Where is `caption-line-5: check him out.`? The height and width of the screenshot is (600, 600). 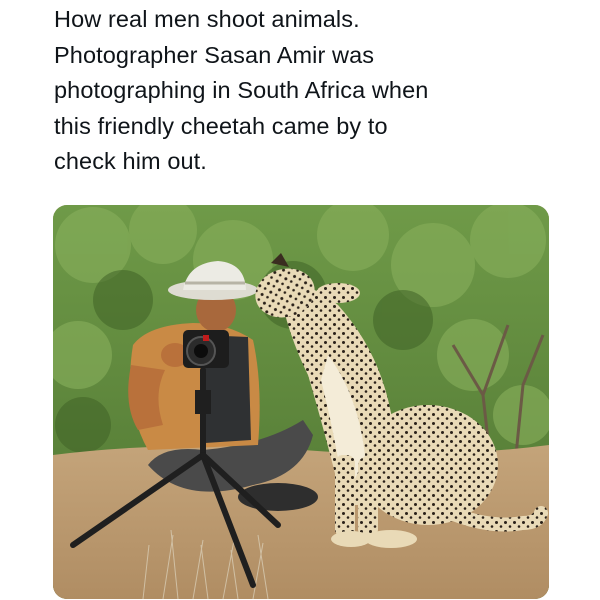 caption-line-5: check him out. is located at coordinates (130, 161).